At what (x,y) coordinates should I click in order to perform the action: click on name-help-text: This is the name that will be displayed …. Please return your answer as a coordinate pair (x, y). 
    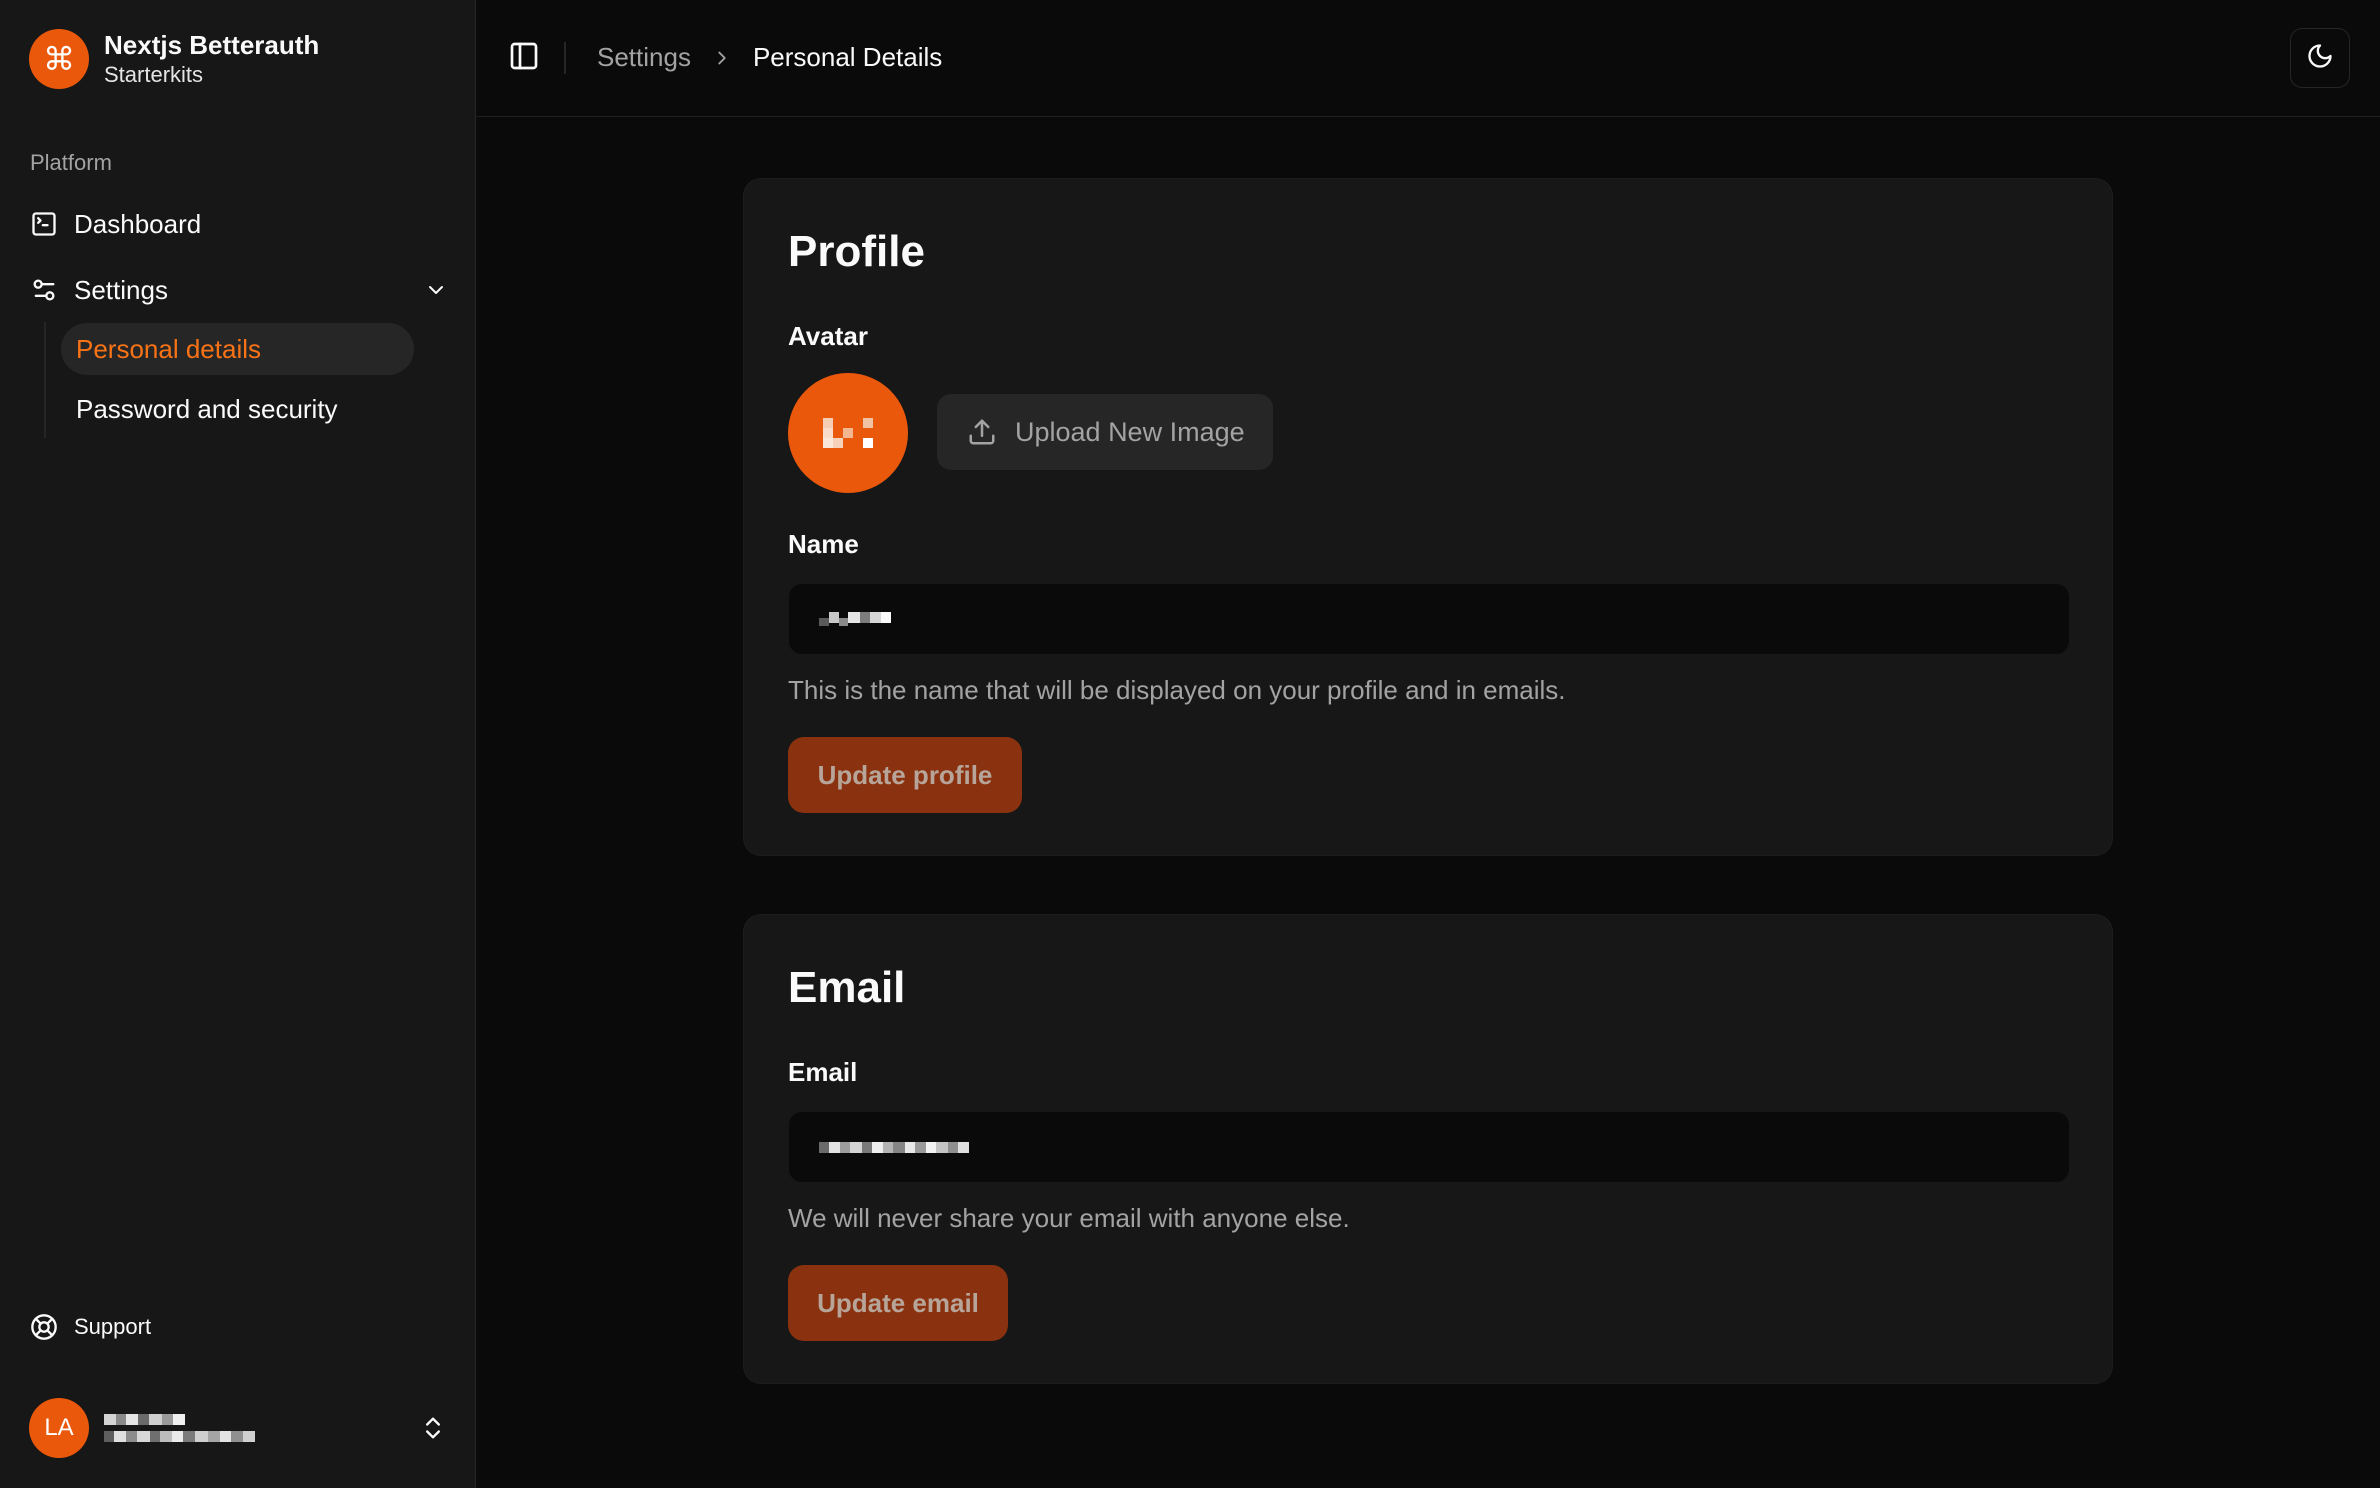
    Looking at the image, I should click on (1177, 690).